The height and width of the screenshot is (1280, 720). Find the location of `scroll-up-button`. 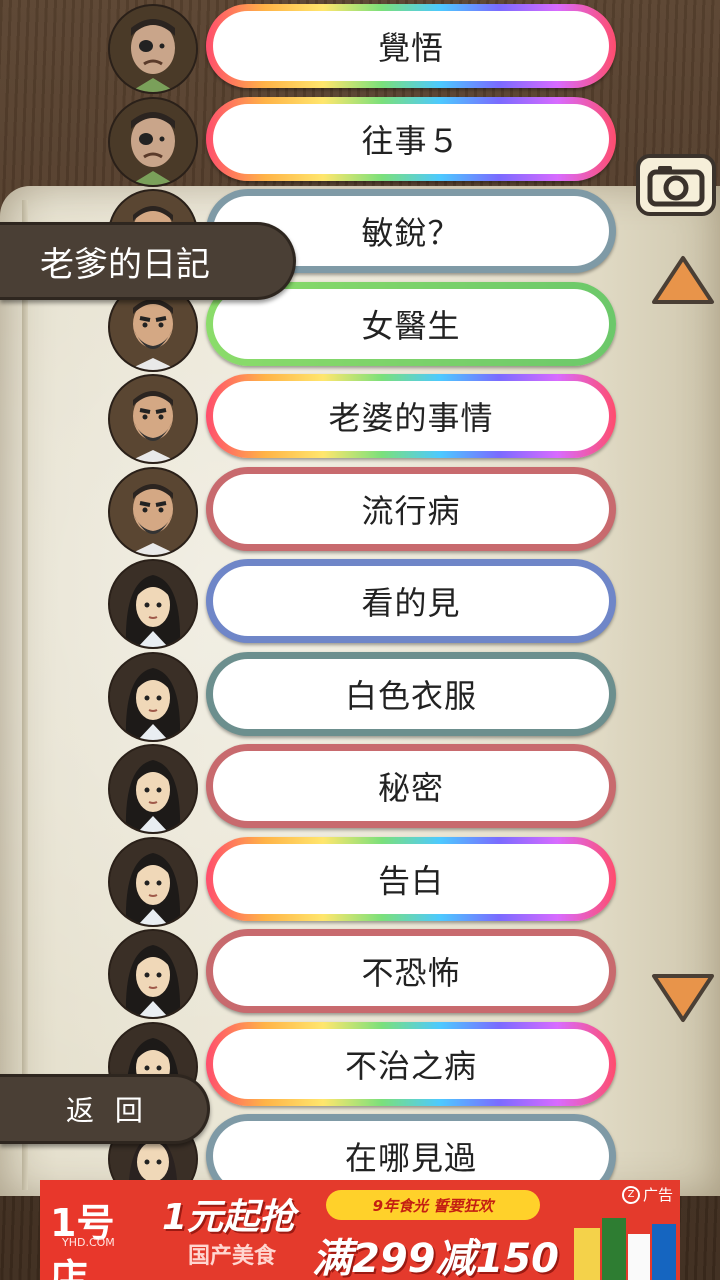

scroll-up-button is located at coordinates (683, 280).